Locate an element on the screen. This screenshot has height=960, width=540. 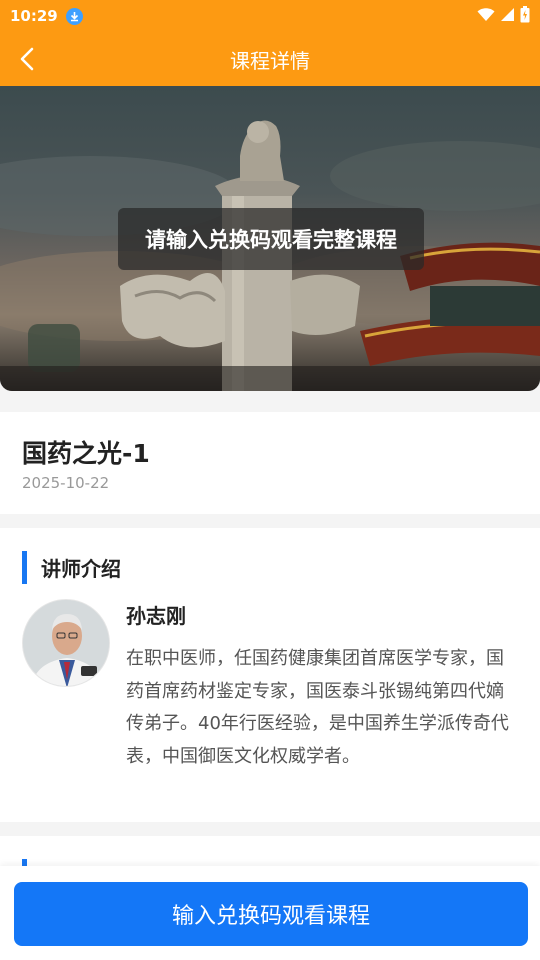
video-overlay: 请输入兑换码观看完整课程 is located at coordinates (271, 239).